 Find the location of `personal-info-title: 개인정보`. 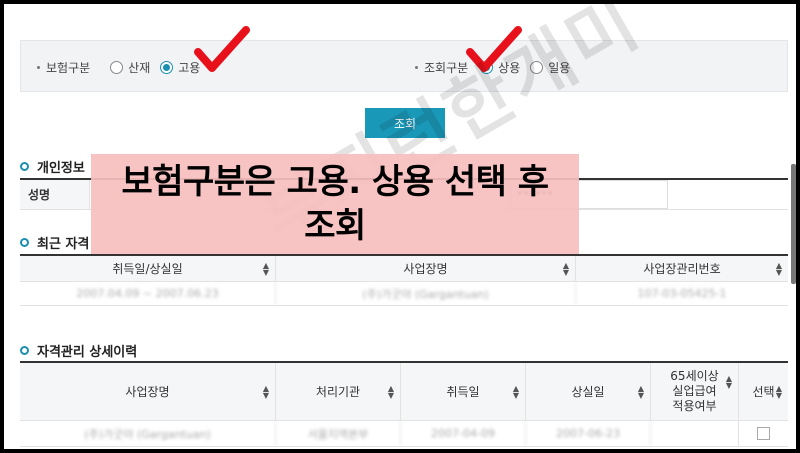

personal-info-title: 개인정보 is located at coordinates (52, 166).